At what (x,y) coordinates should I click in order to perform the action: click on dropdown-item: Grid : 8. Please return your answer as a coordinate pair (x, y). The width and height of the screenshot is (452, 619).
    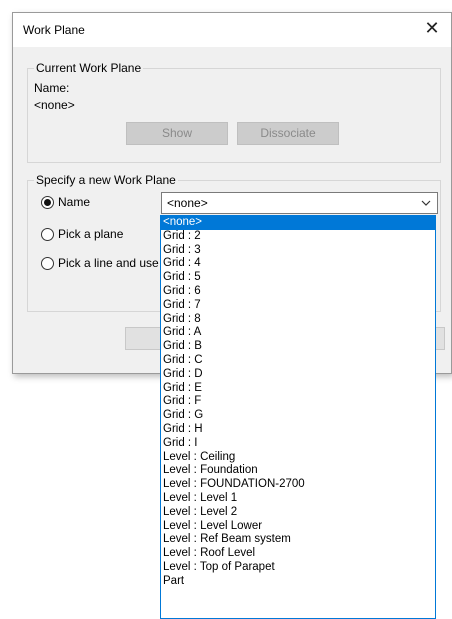
    Looking at the image, I should click on (298, 320).